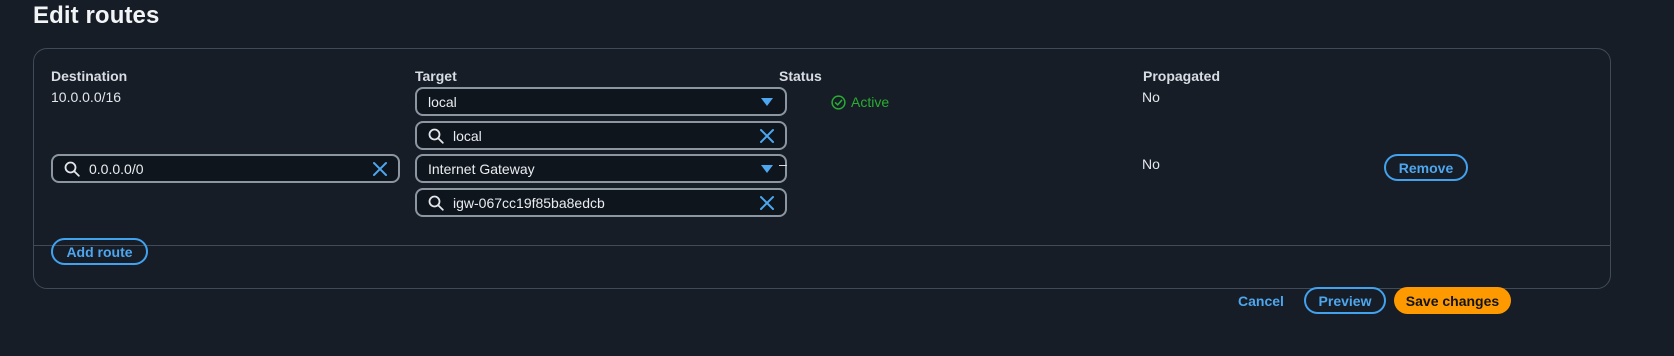 Image resolution: width=1674 pixels, height=356 pixels. I want to click on route-1-target-search-input: local, so click(601, 135).